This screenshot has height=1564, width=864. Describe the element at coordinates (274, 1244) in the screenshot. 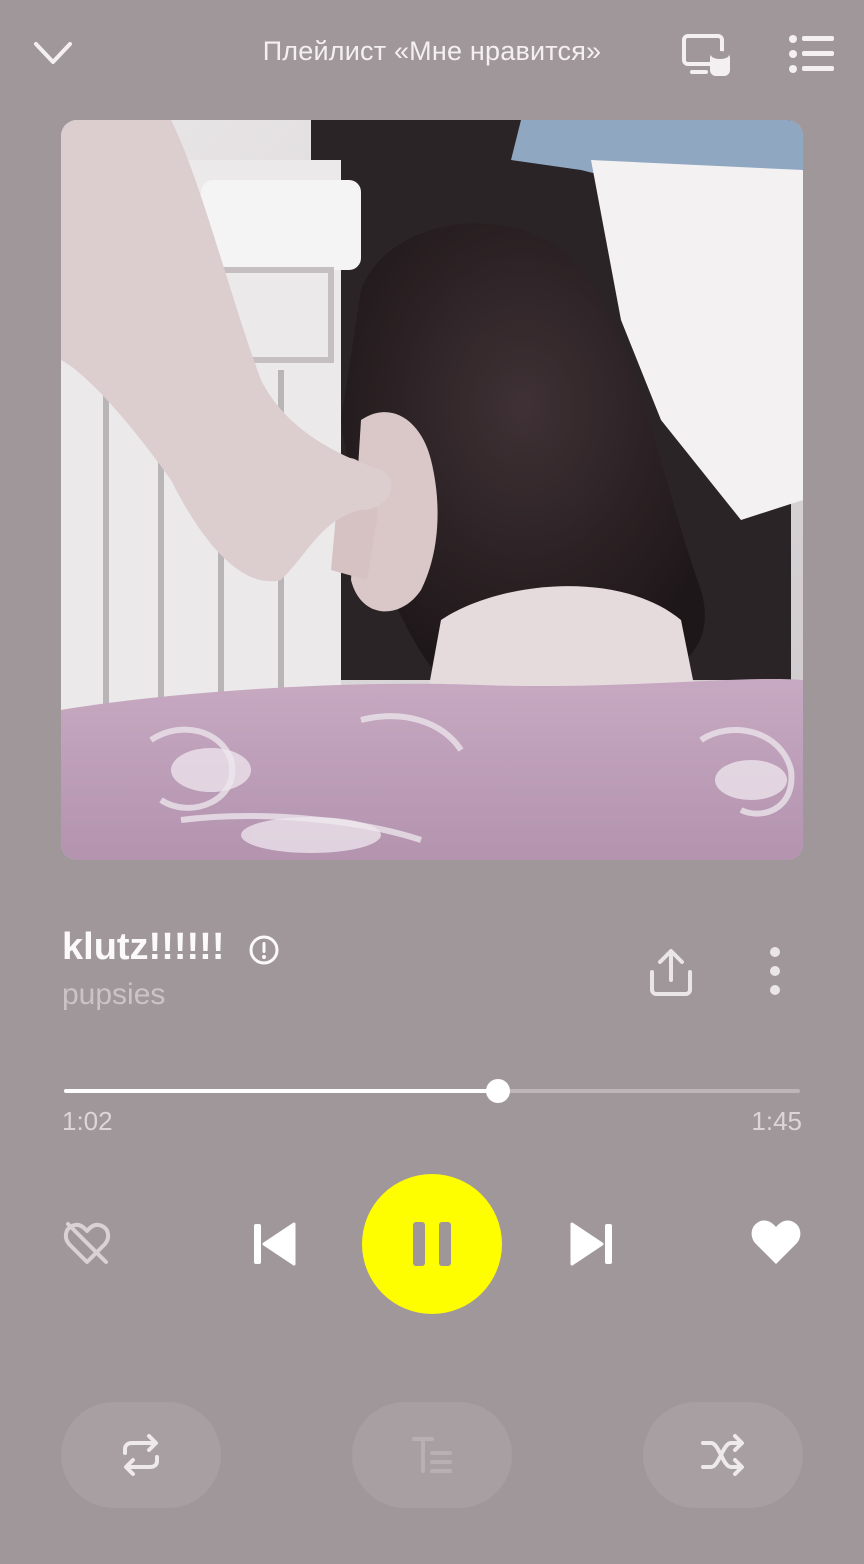

I see `skip-previous-icon` at that location.